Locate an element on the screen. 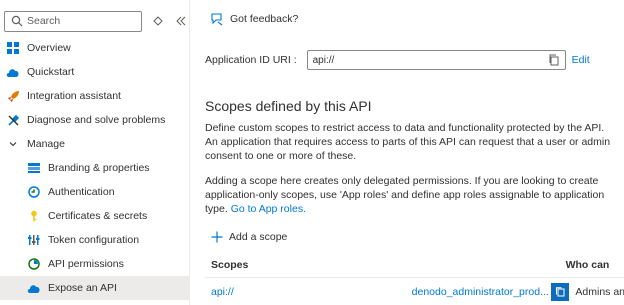 This screenshot has height=305, width=624. sidebar-item-branding: Branding & properties is located at coordinates (95, 168).